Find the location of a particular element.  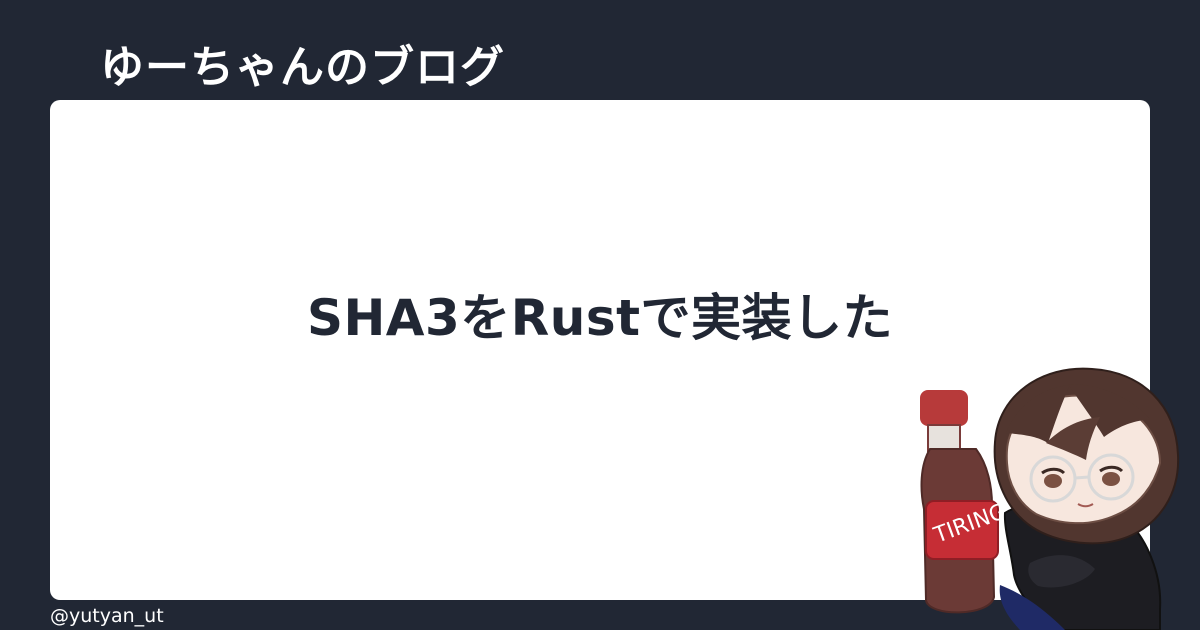

post-title: SHA3をRustで実装した is located at coordinates (600, 318).